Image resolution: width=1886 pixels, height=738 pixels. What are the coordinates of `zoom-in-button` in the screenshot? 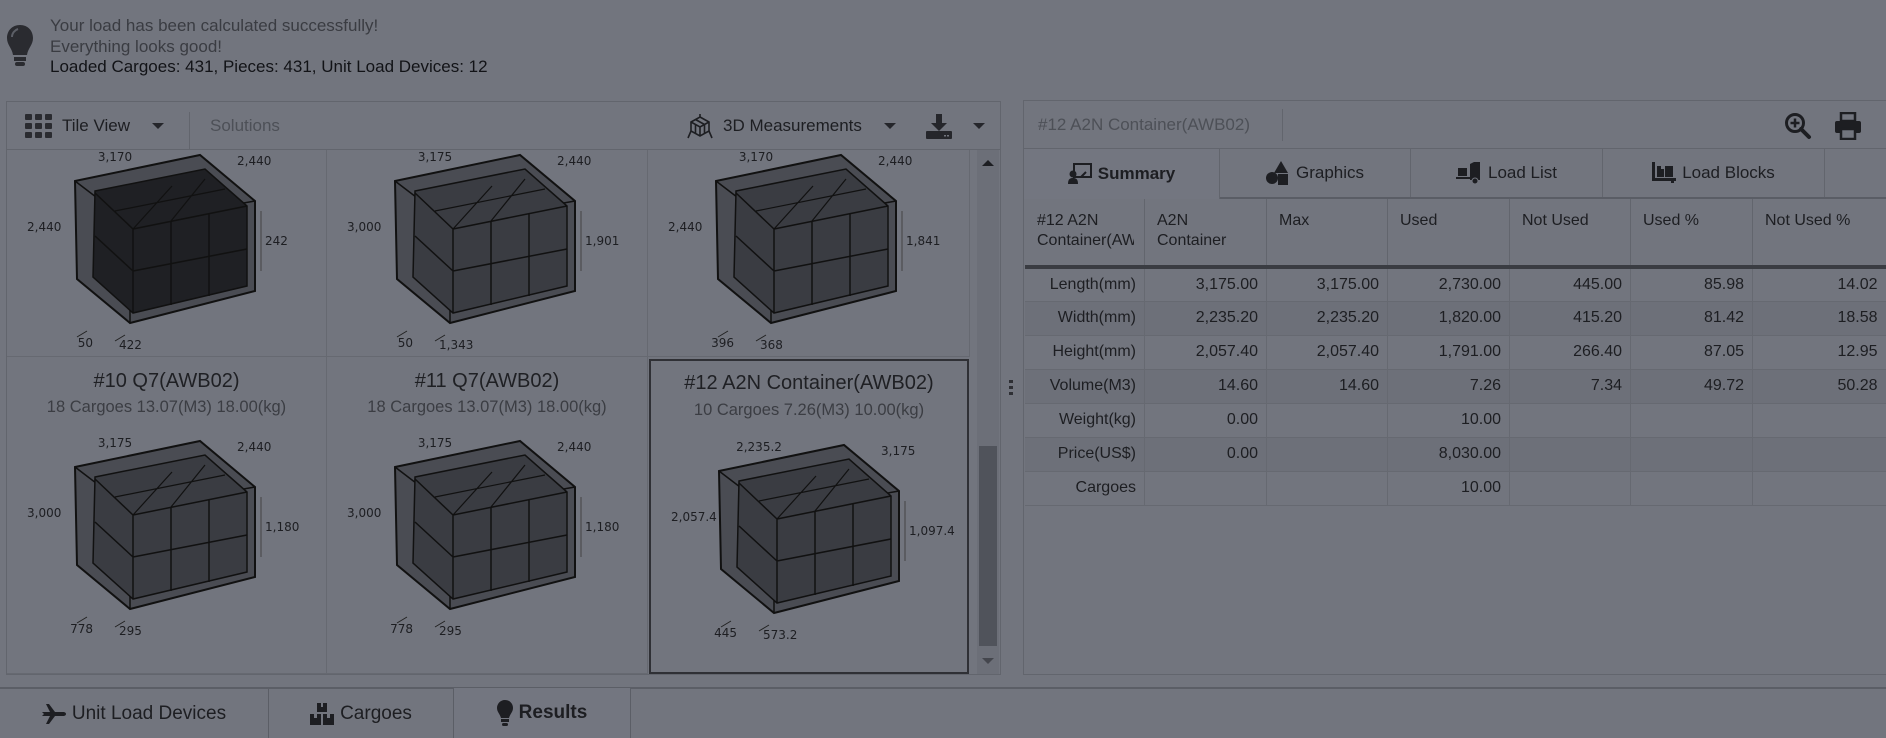 It's located at (1798, 128).